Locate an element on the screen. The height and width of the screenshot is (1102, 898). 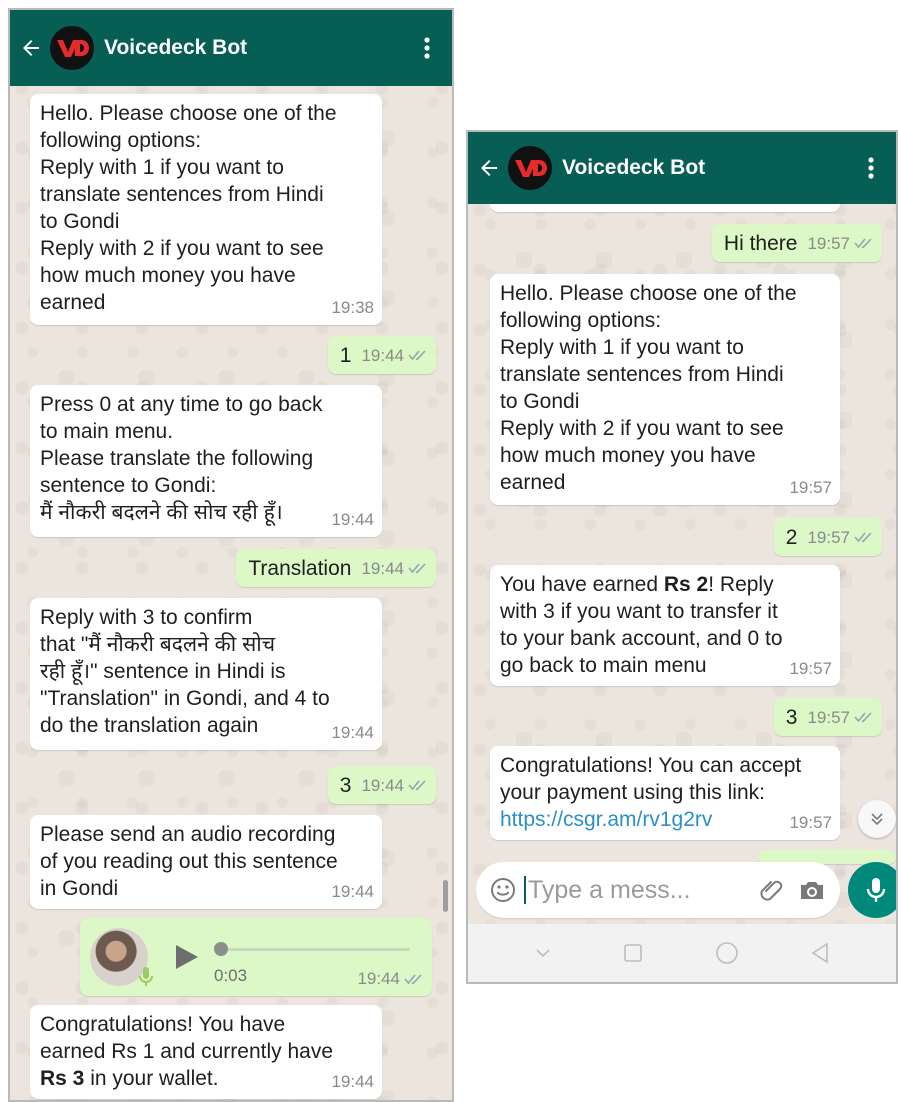
nav-back-icon is located at coordinates (820, 953).